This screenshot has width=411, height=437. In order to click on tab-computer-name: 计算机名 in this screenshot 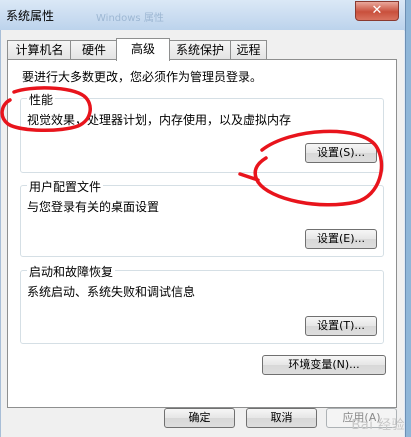, I will do `click(39, 50)`.